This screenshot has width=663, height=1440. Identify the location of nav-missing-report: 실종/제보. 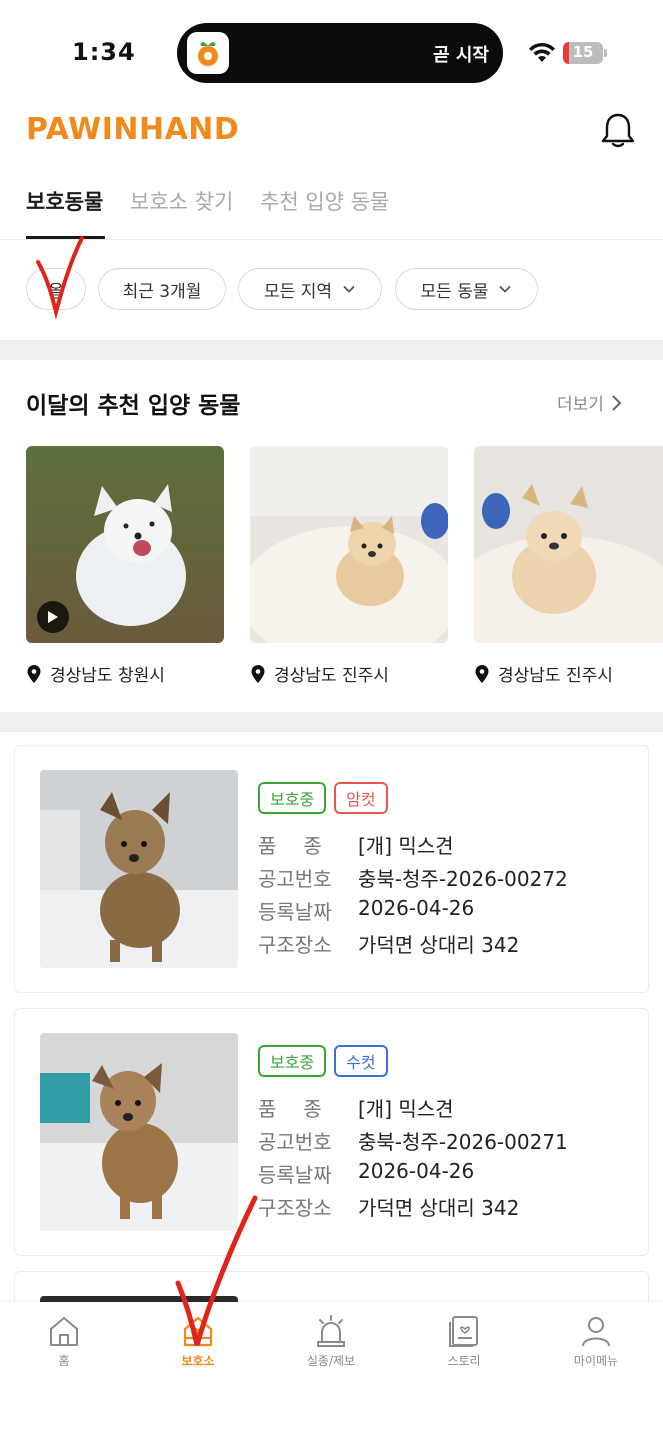
(331, 1341).